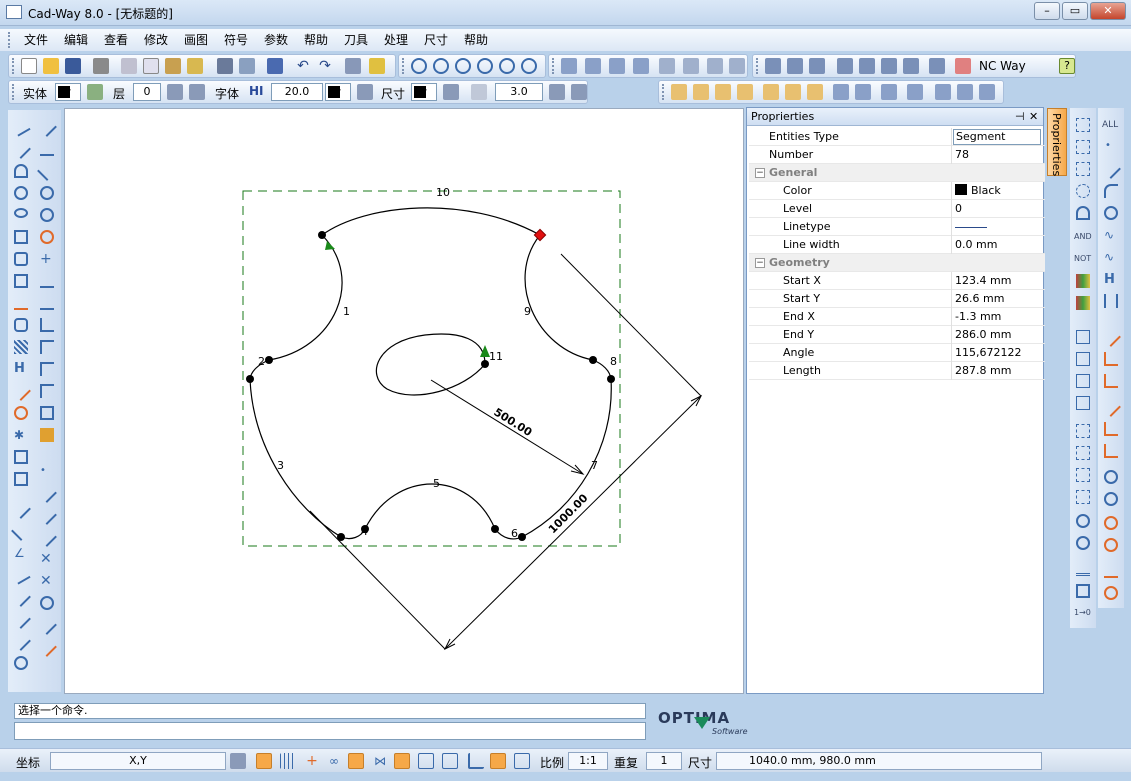 The width and height of the screenshot is (1131, 781). I want to click on numbering-icon: 1→0, so click(1082, 615).